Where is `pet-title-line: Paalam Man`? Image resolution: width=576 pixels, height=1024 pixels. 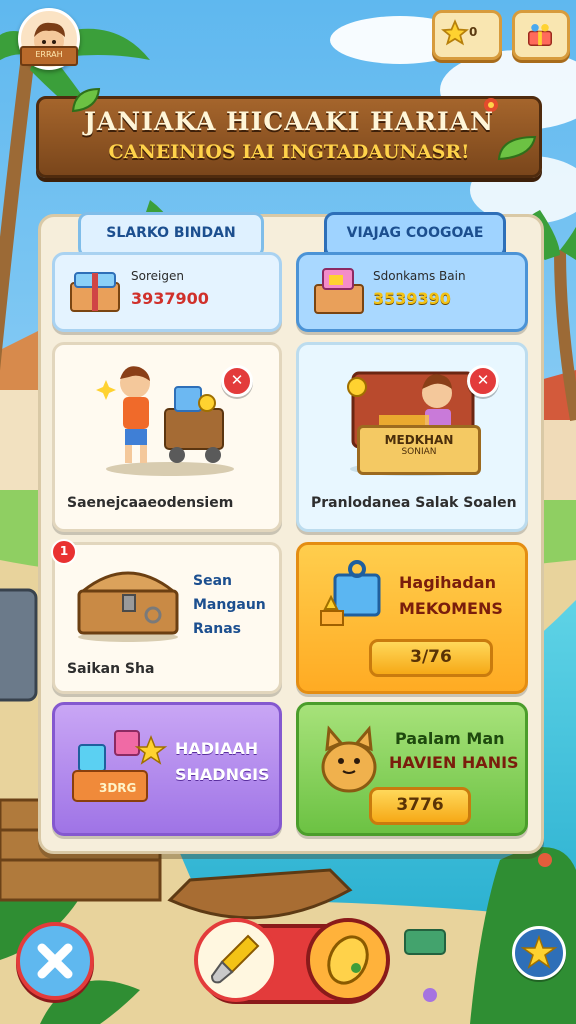 pet-title-line: Paalam Man is located at coordinates (450, 738).